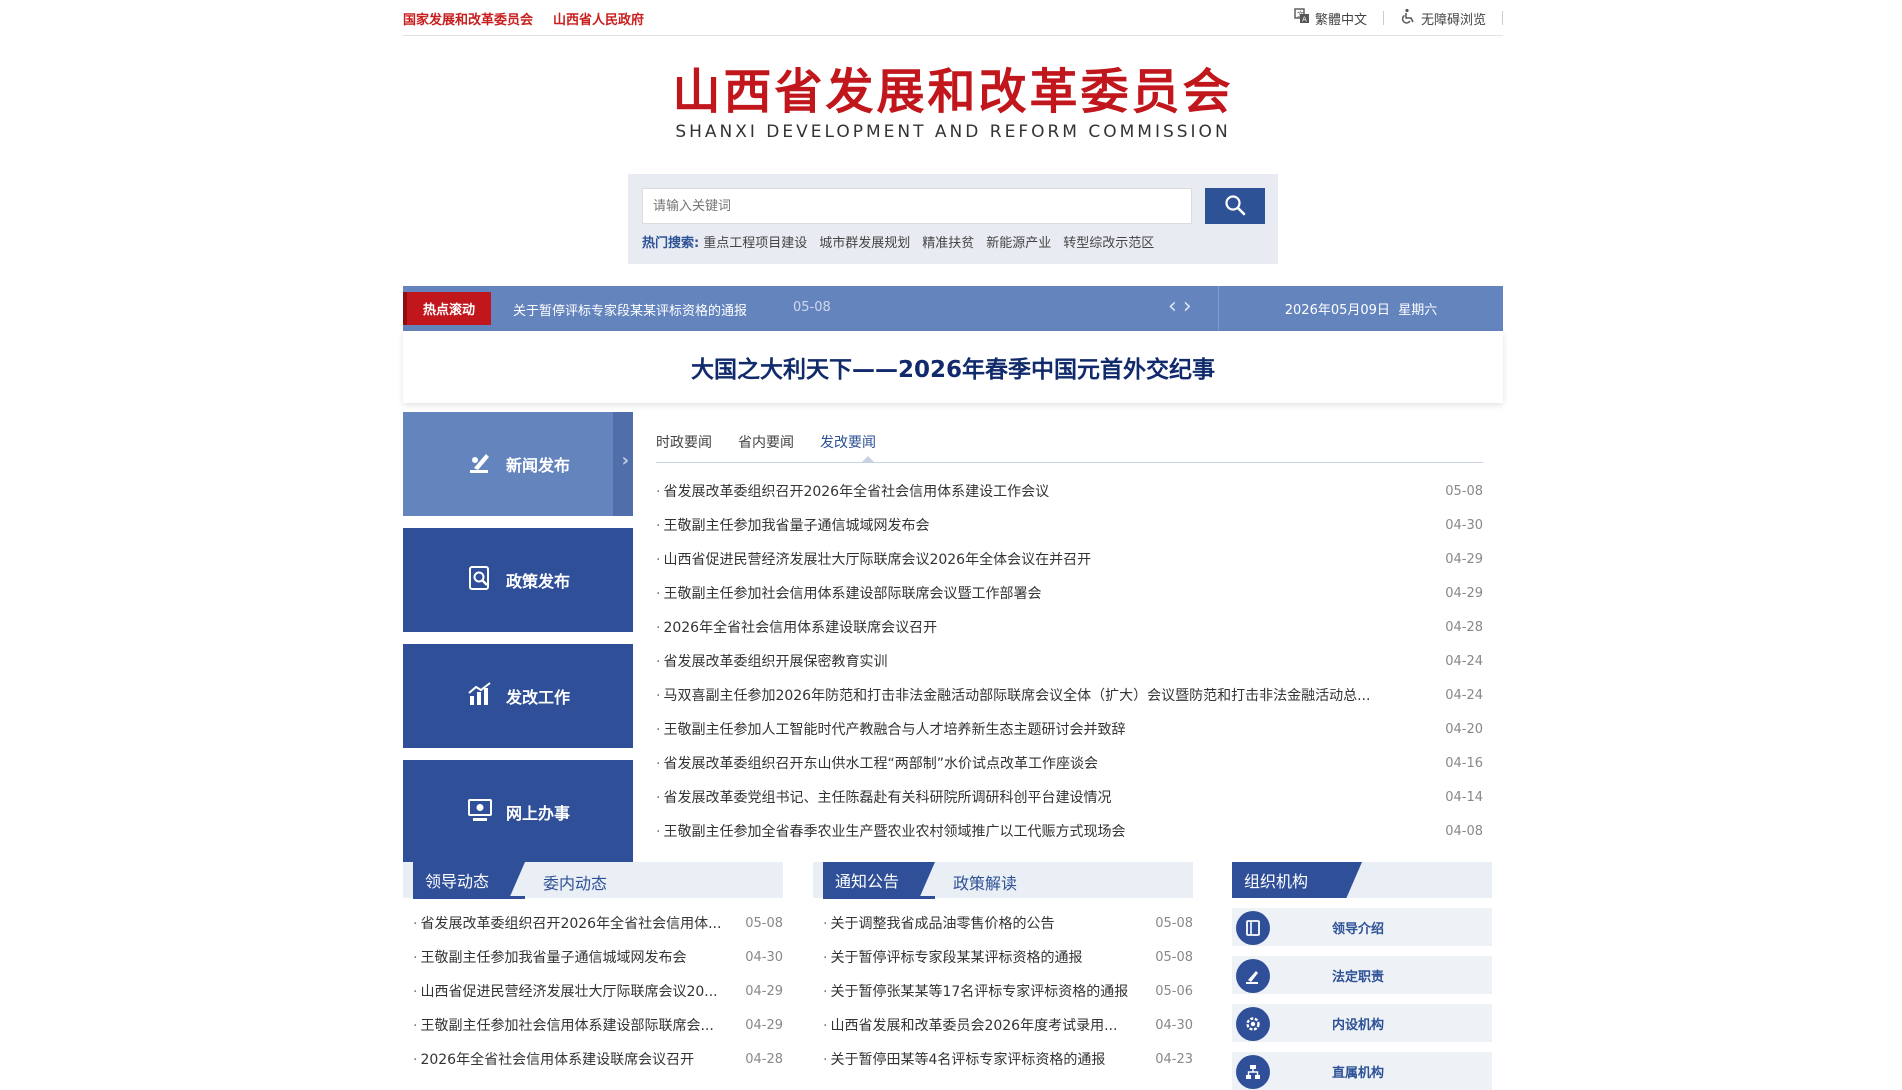  What do you see at coordinates (766, 442) in the screenshot?
I see `tab-province-news: 省内要闻` at bounding box center [766, 442].